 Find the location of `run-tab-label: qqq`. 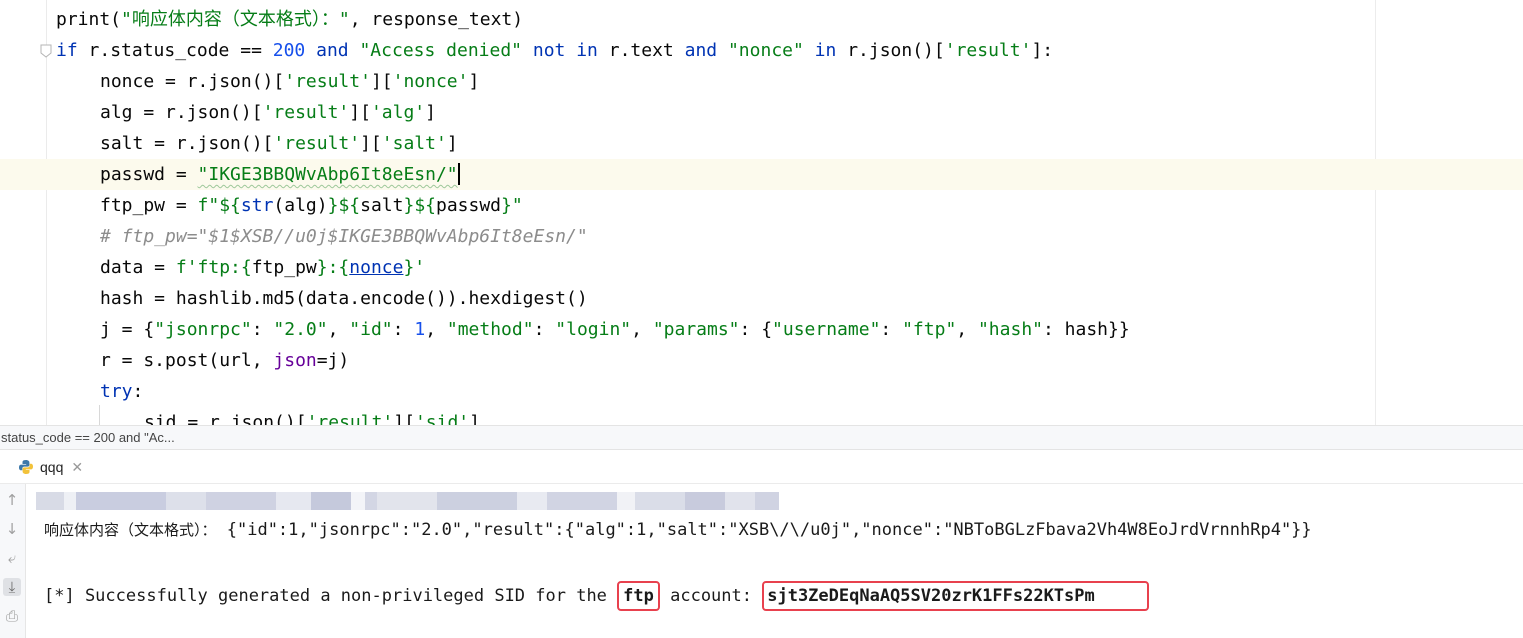

run-tab-label: qqq is located at coordinates (52, 467).